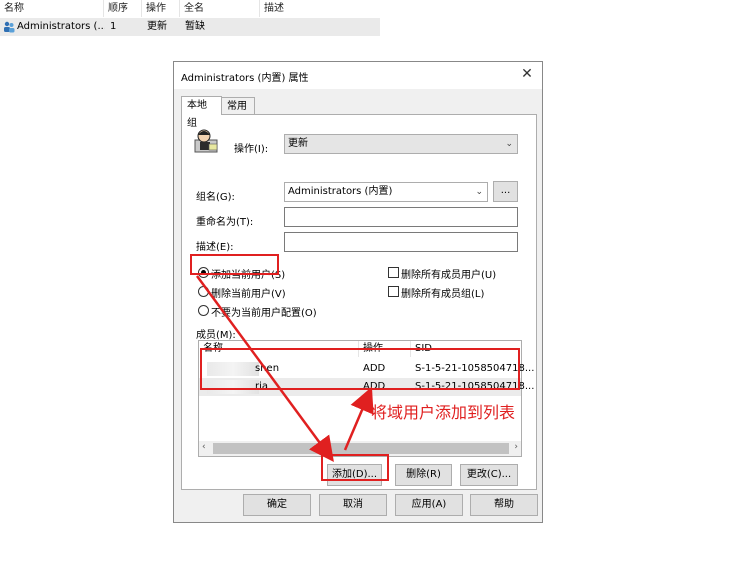  Describe the element at coordinates (264, 369) in the screenshot. I see `arrow-to-add-button` at that location.